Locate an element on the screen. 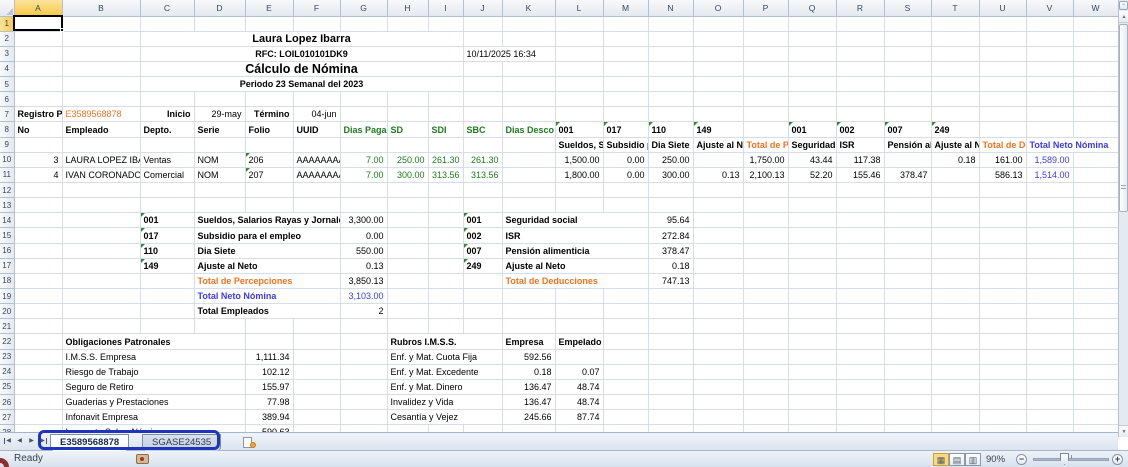  cell-P3 is located at coordinates (766, 54).